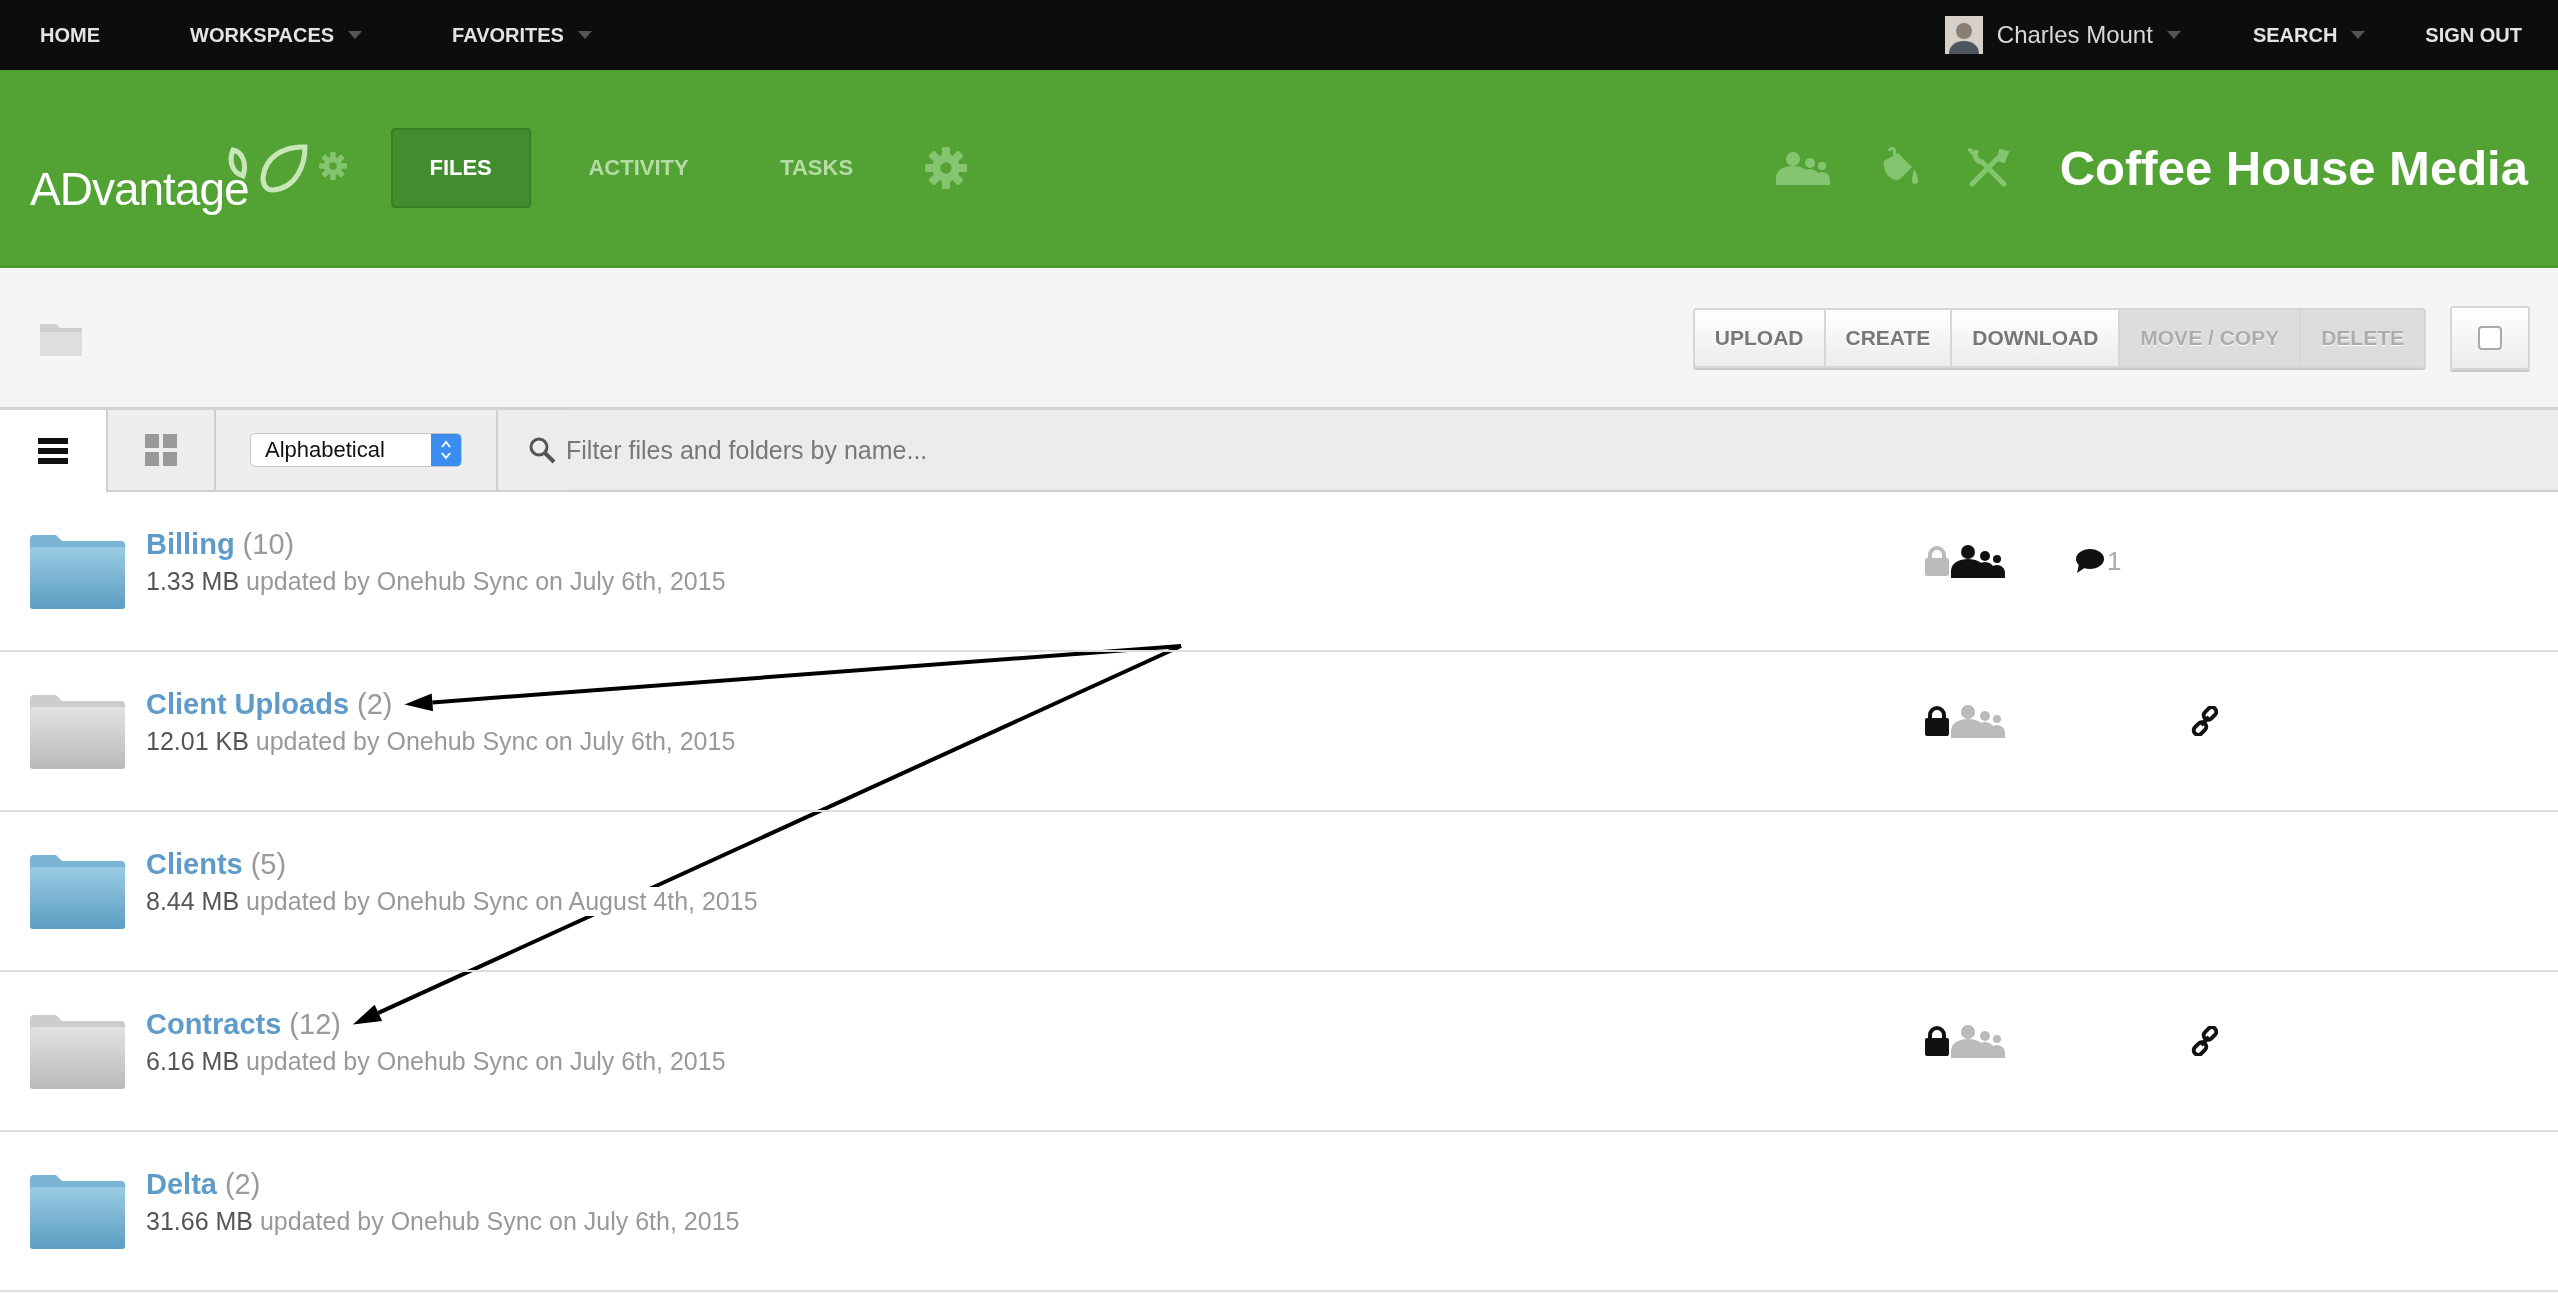 The height and width of the screenshot is (1294, 2558). What do you see at coordinates (2490, 337) in the screenshot?
I see `select-all-checkbox` at bounding box center [2490, 337].